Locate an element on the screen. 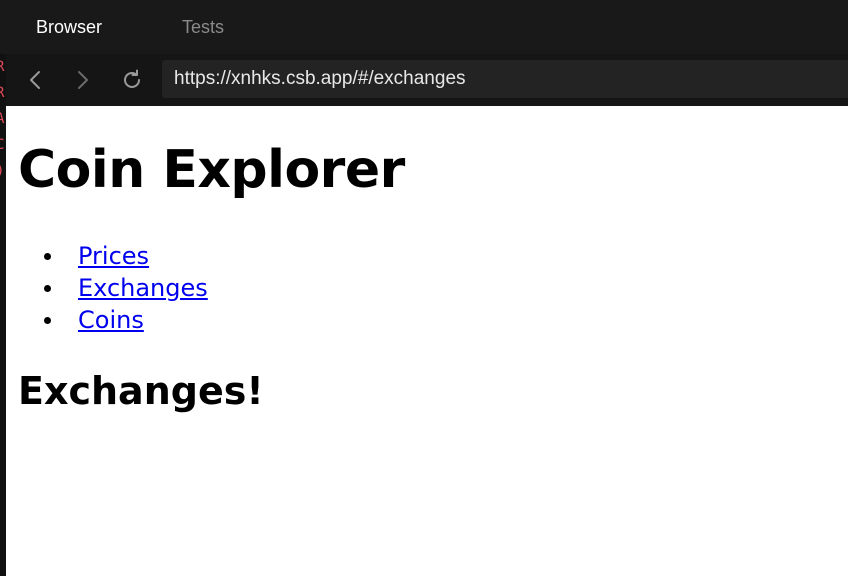  browser-navbar: https://xnhks.csb.app/#/exchanges is located at coordinates (427, 80).